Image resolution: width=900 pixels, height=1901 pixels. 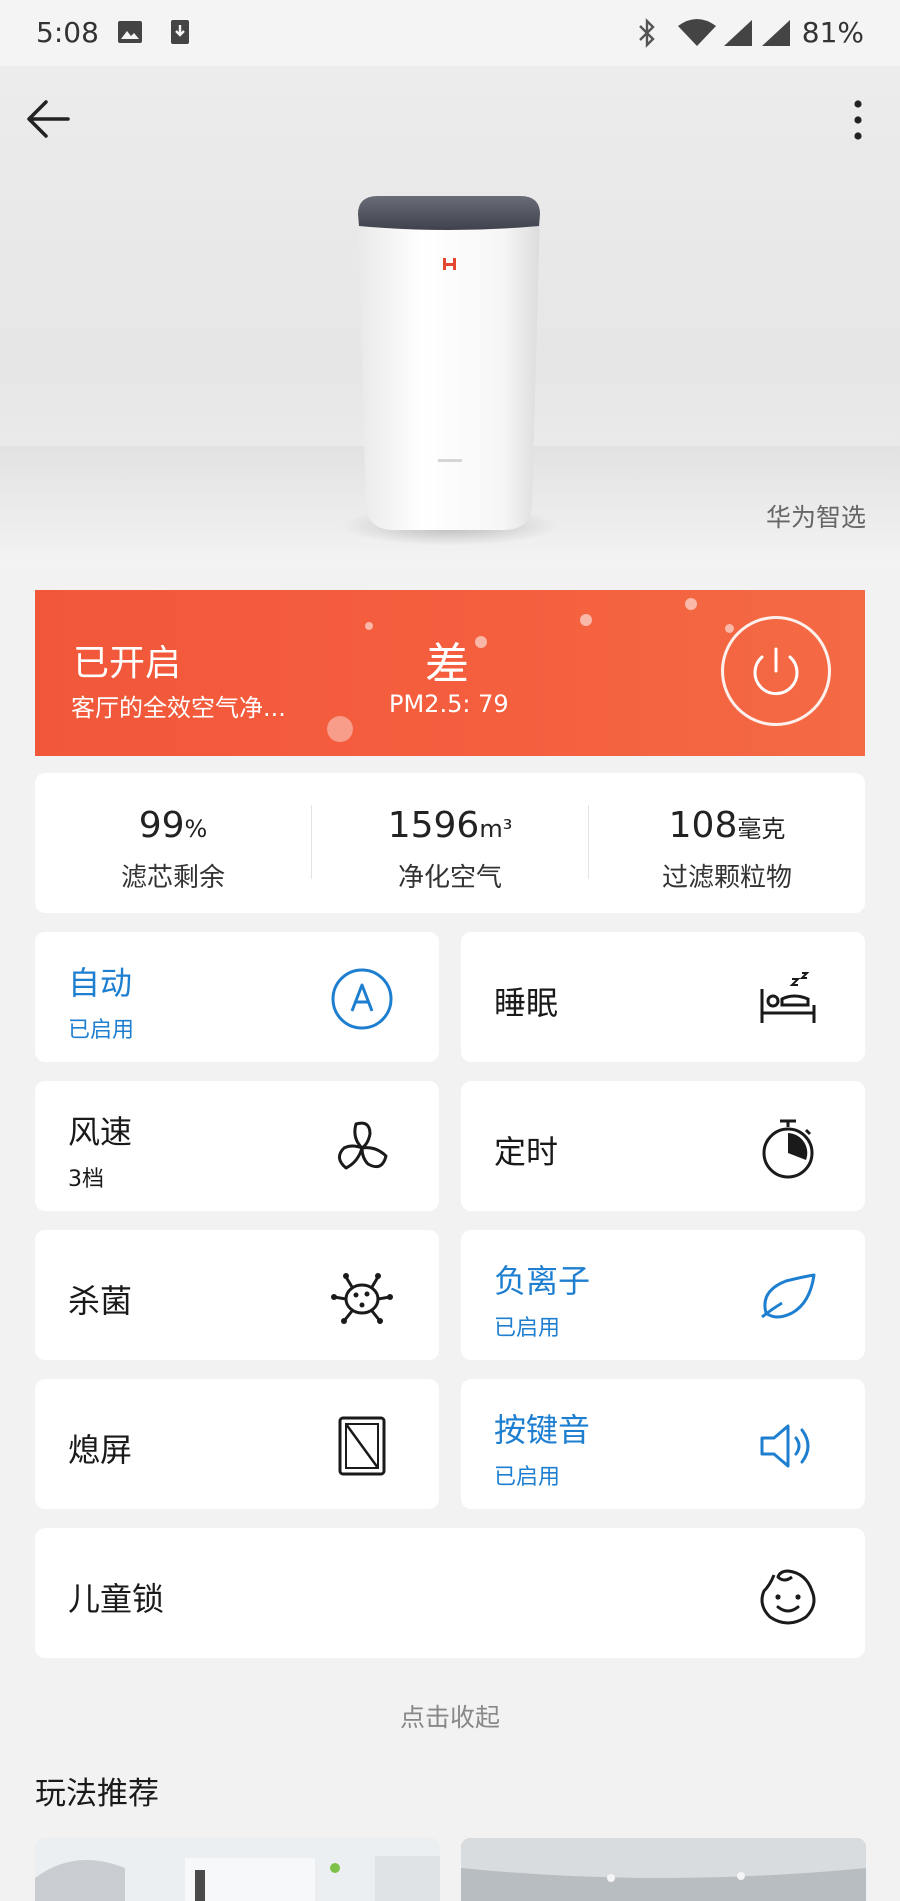 I want to click on stat-unit: m³, so click(x=496, y=829).